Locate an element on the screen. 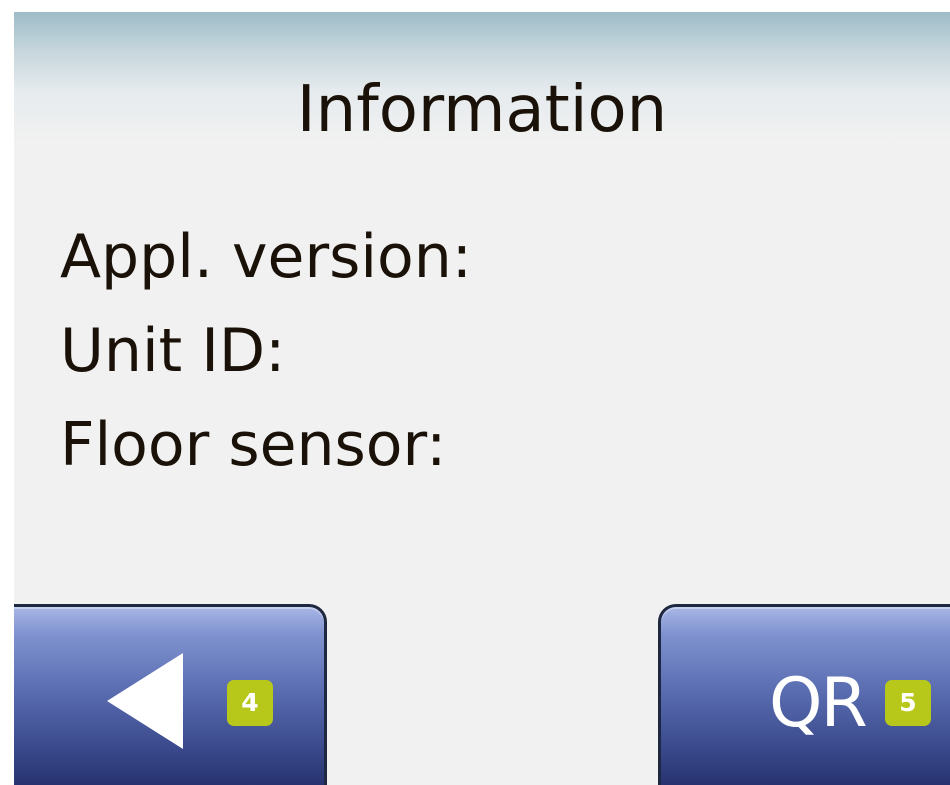 The image size is (950, 785). appl-version-label: Appl. version: is located at coordinates (266, 257).